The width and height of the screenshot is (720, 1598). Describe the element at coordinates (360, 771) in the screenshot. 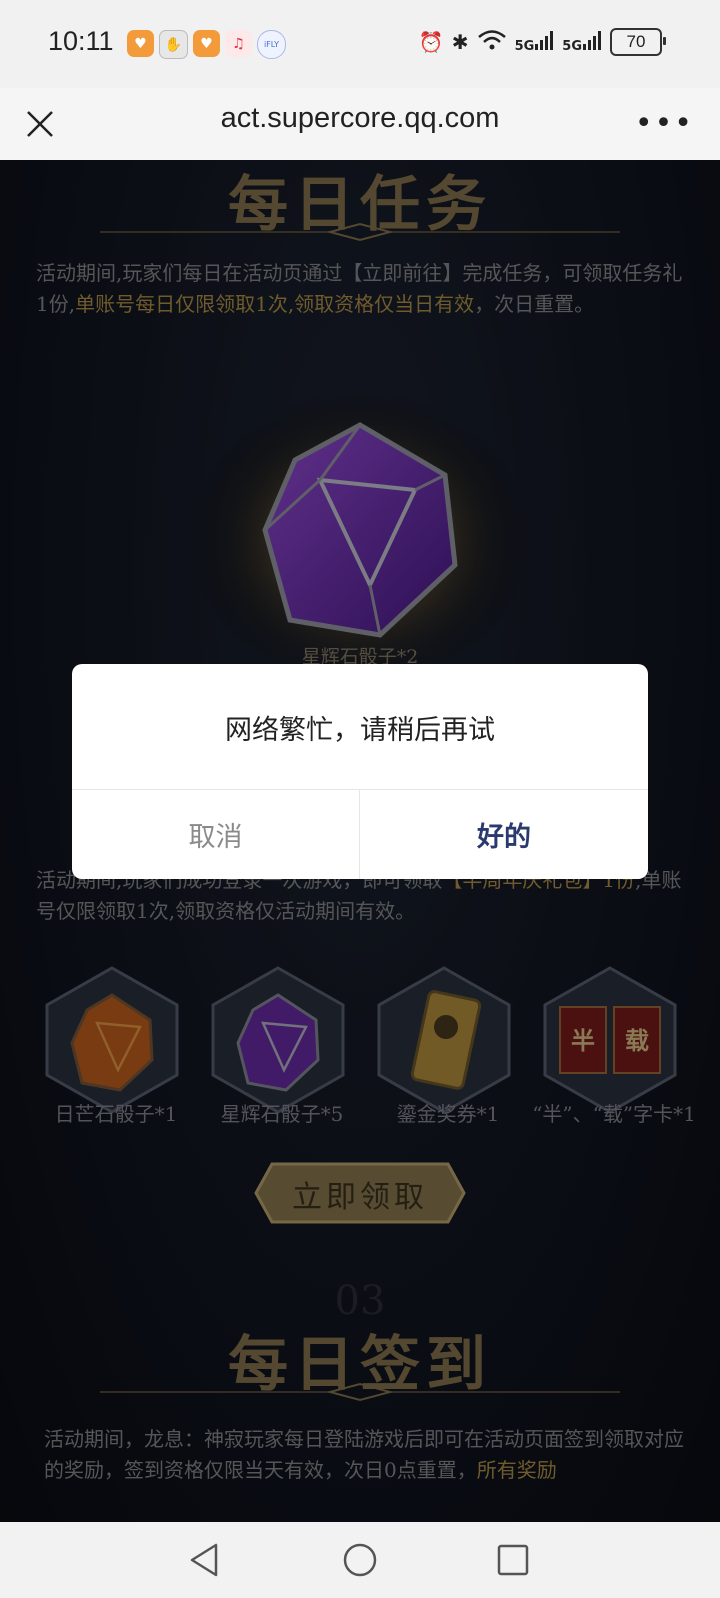

I see `alert-dialog: 网络繁忙，请稍后再试 取消 好的` at that location.